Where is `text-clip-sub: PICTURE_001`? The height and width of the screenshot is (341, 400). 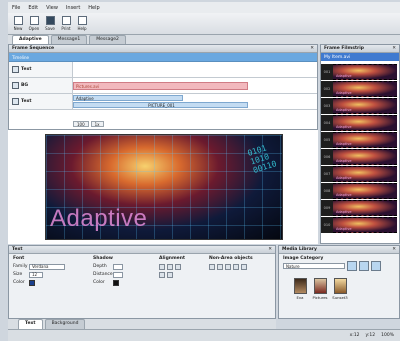
text-clip-sub: PICTURE_001 is located at coordinates (160, 105).